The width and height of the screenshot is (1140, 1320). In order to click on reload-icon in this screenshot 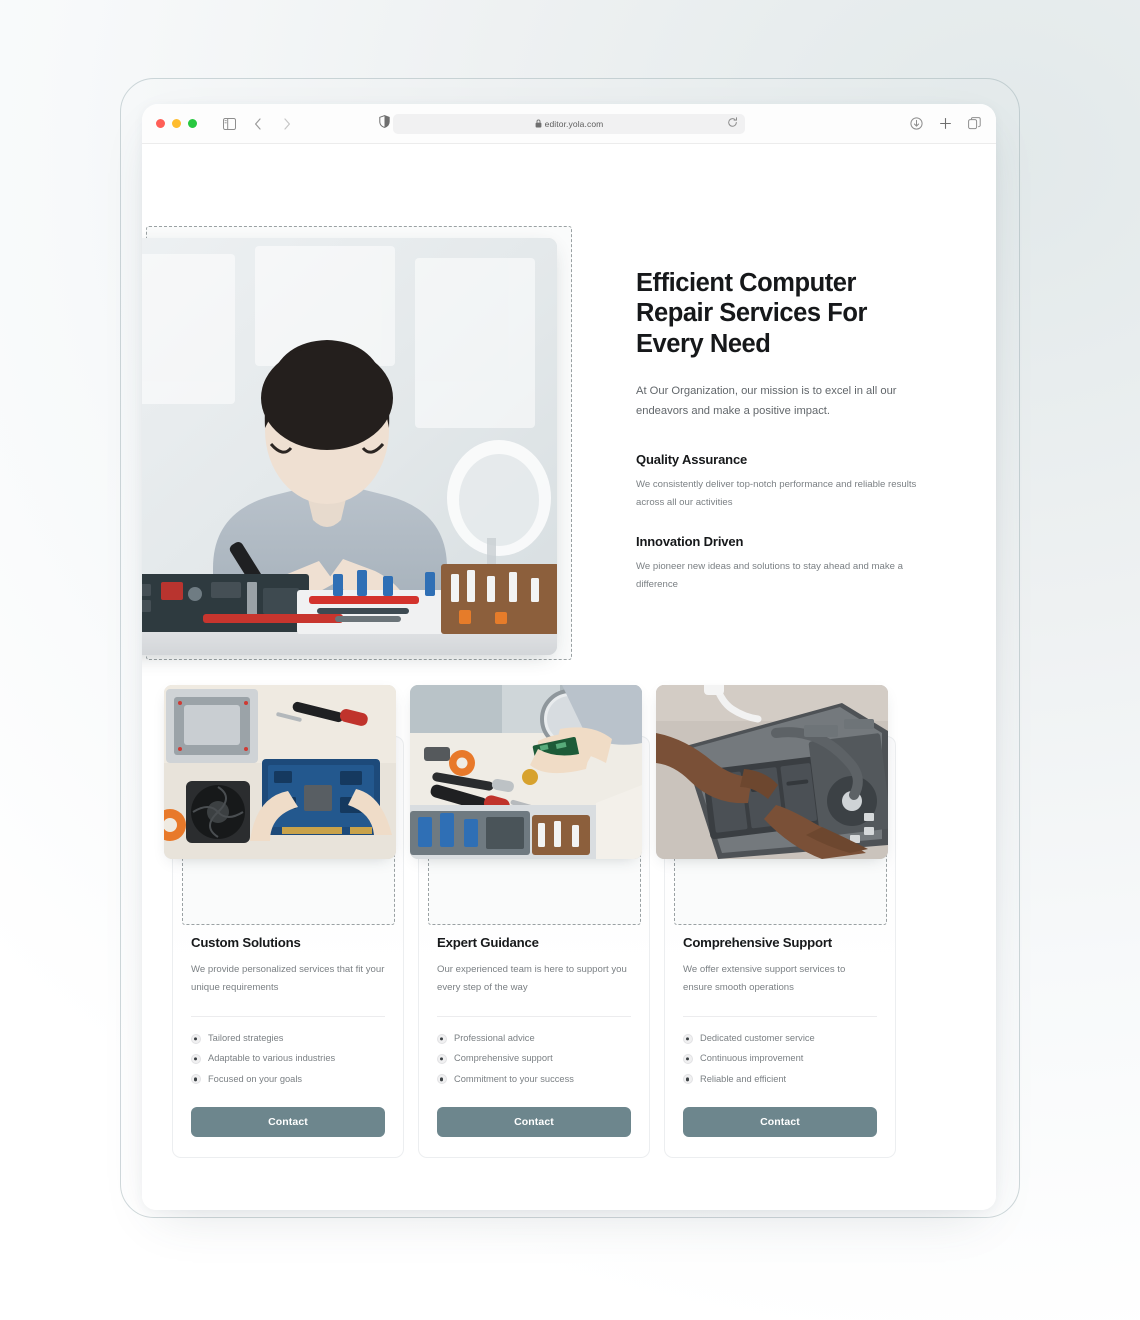, I will do `click(732, 124)`.